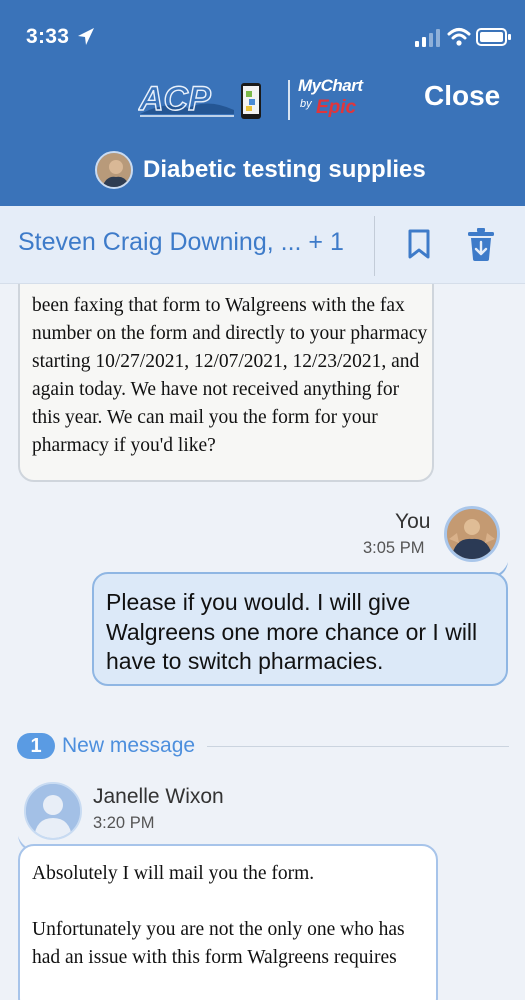  Describe the element at coordinates (129, 745) in the screenshot. I see `new-message-label: New message` at that location.